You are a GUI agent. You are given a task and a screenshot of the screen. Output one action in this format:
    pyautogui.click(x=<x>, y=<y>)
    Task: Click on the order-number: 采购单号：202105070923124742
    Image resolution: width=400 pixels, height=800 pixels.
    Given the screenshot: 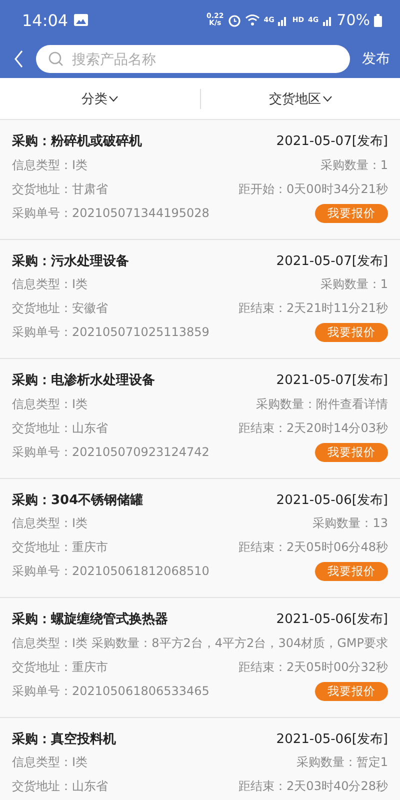 What is the action you would take?
    pyautogui.click(x=111, y=452)
    